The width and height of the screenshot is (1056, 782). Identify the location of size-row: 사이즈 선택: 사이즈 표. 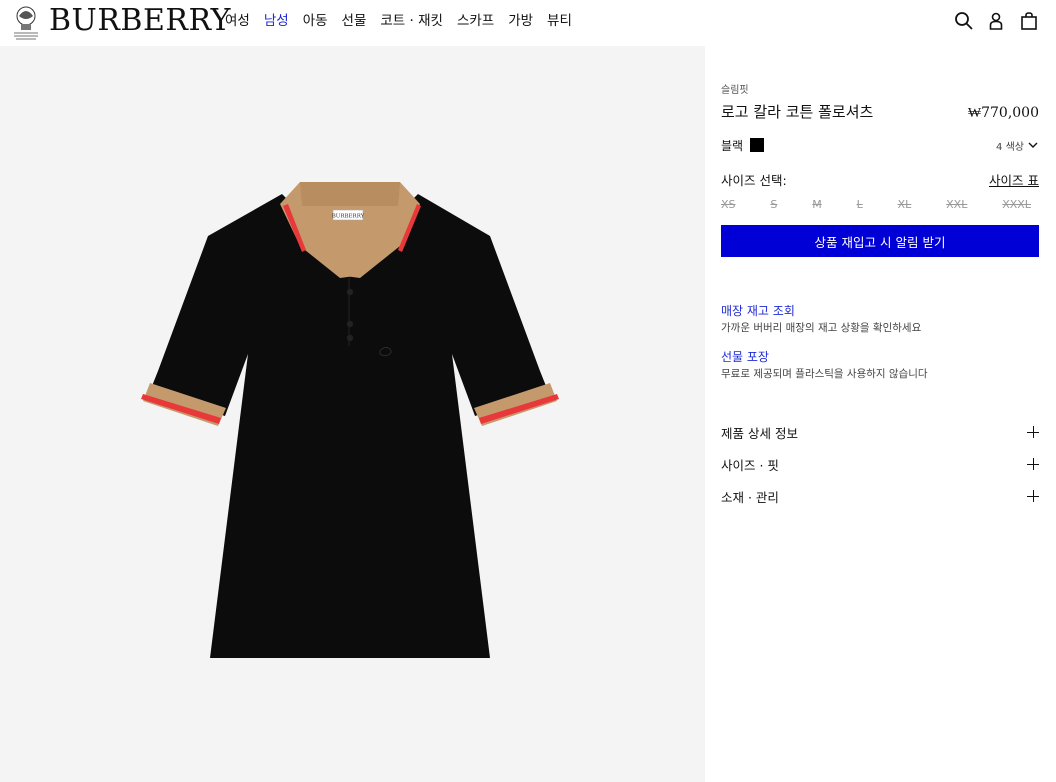
(880, 179).